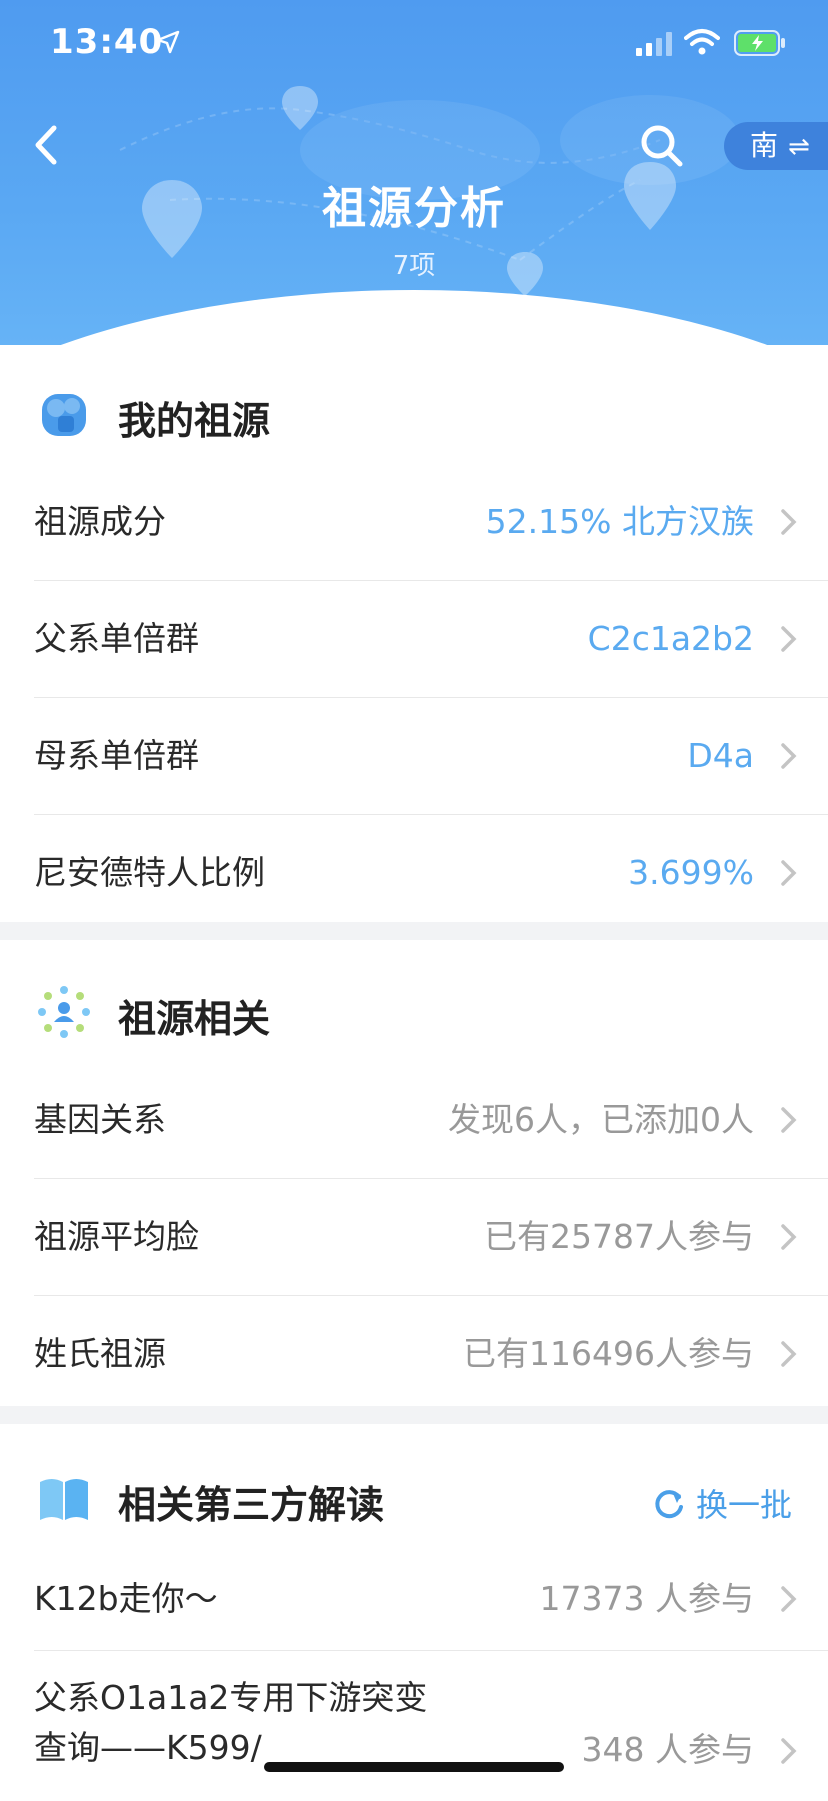 The width and height of the screenshot is (828, 1801). Describe the element at coordinates (168, 42) in the screenshot. I see `location-arrow-icon` at that location.